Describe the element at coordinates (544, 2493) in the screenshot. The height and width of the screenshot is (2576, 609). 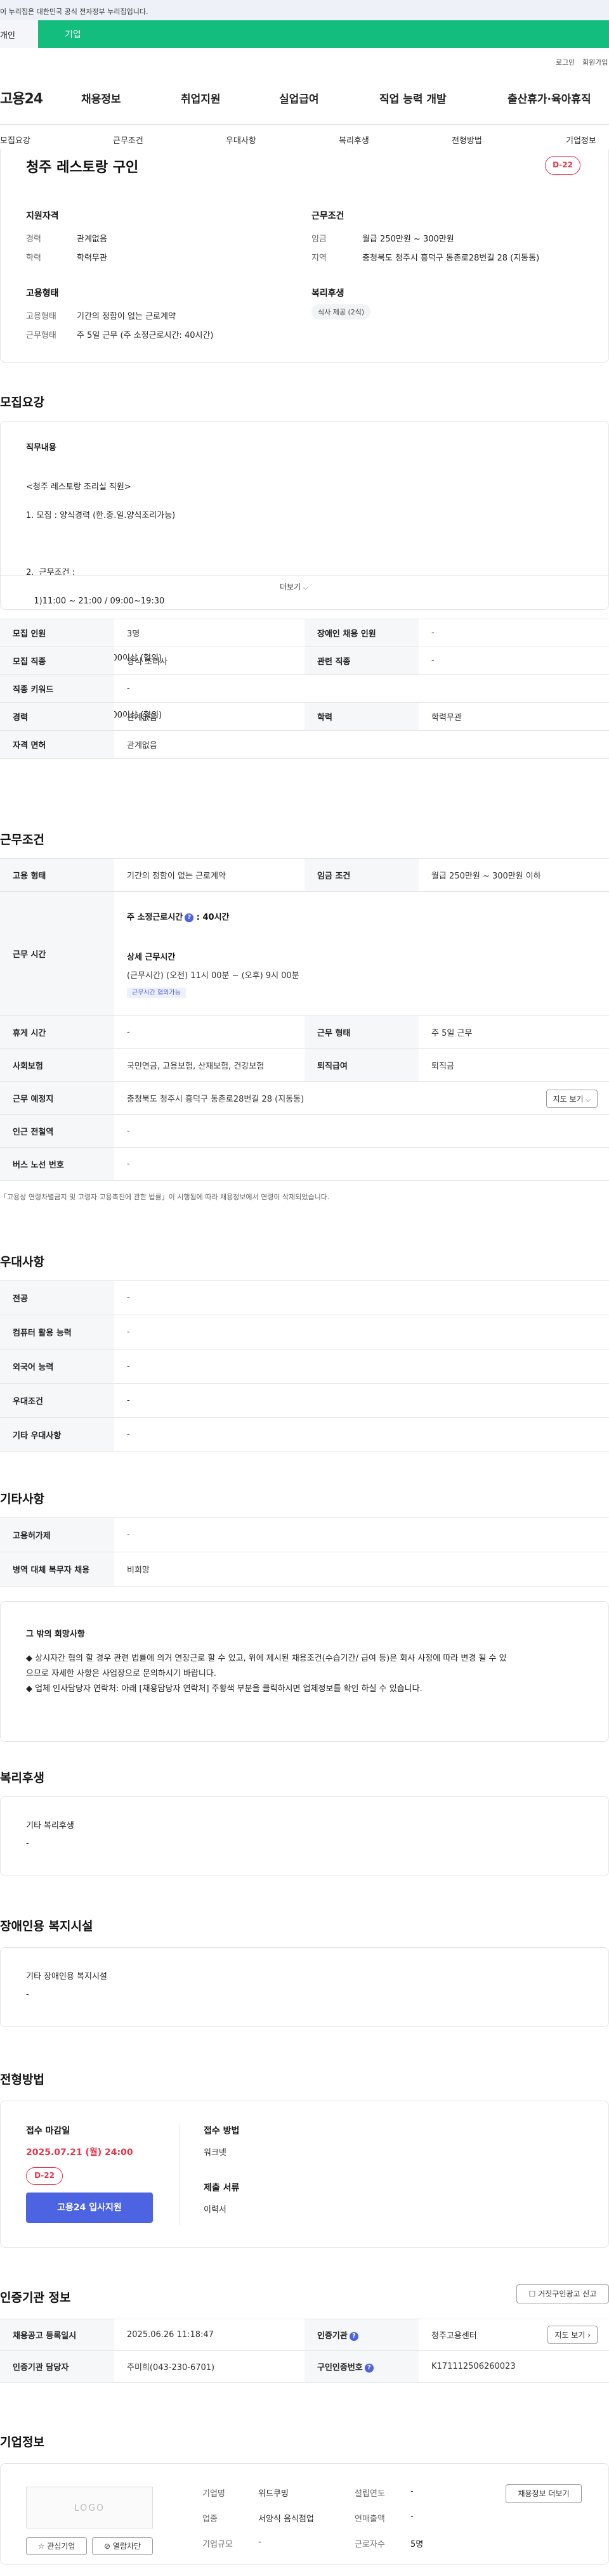
I see `more-jobs-button: 채용정보 더보기` at that location.